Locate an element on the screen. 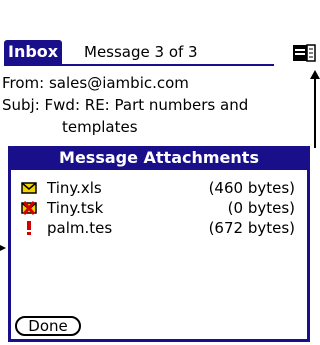 This screenshot has width=320, height=345. attachment-size: (460 bytes) is located at coordinates (251, 188).